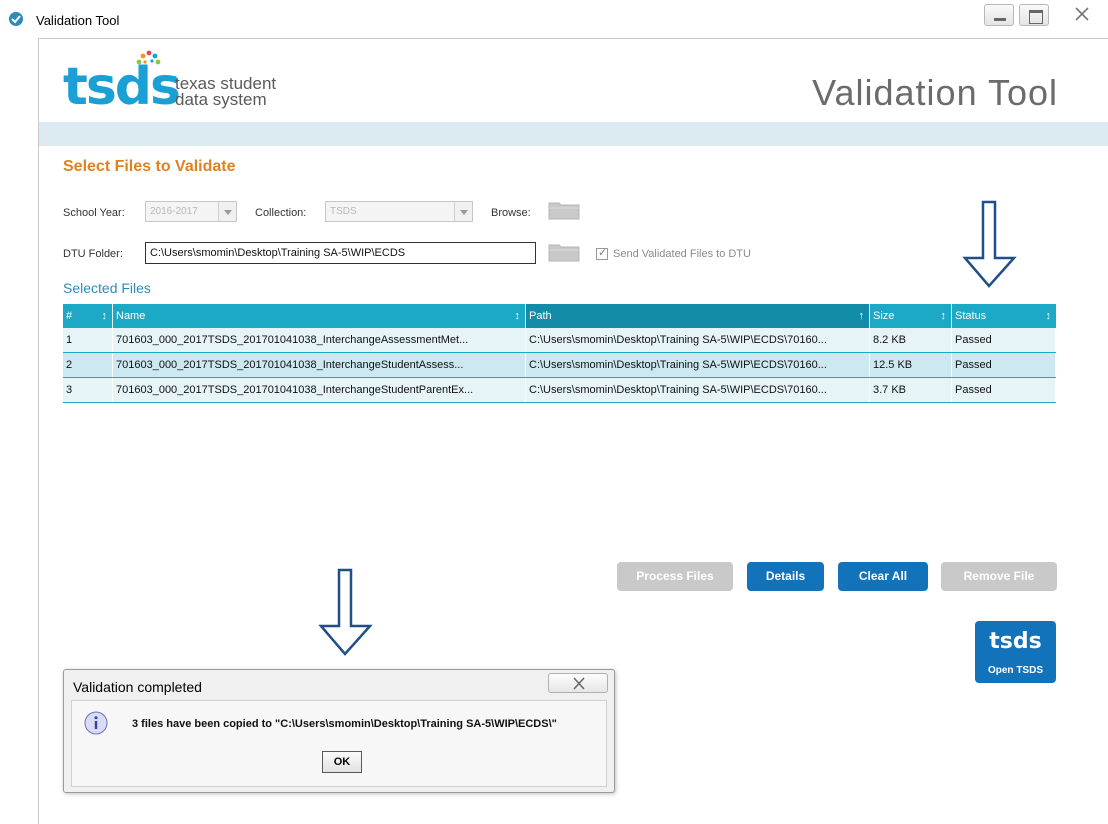  Describe the element at coordinates (1034, 15) in the screenshot. I see `maximize-button` at that location.